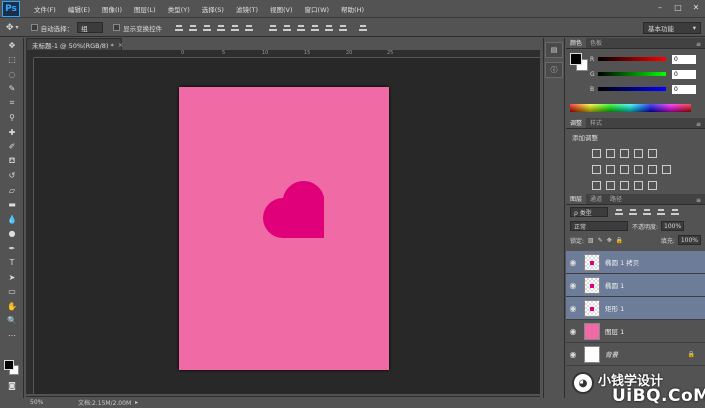 This screenshot has width=705, height=408. I want to click on close-icon: ×, so click(120, 45).